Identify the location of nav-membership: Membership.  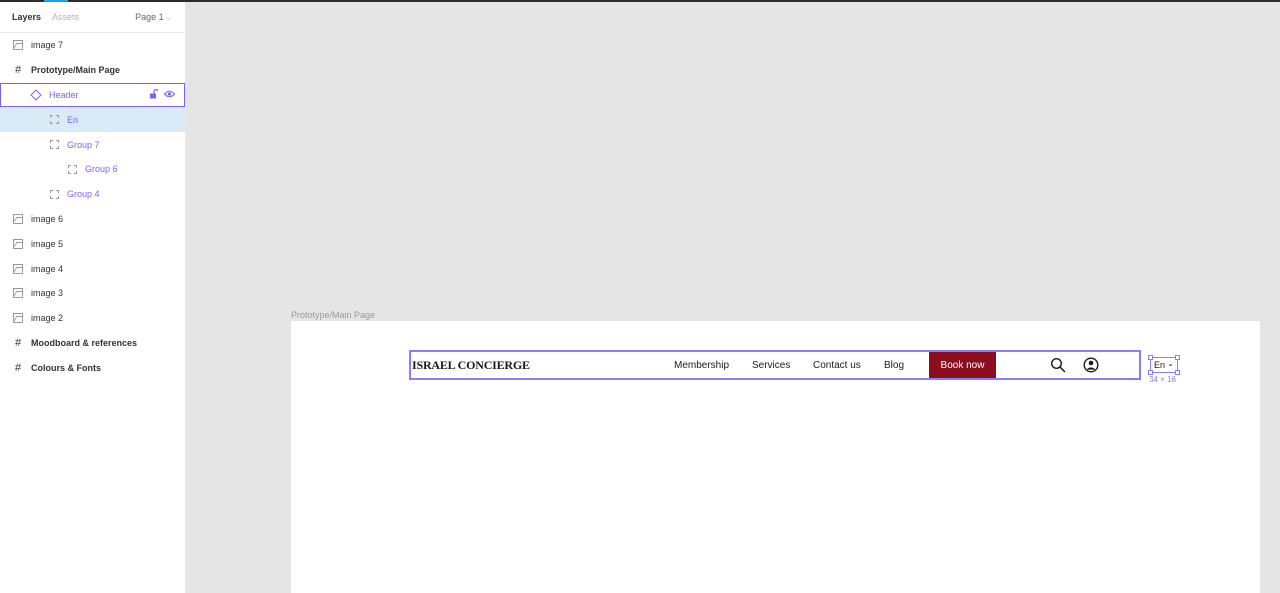
(701, 365).